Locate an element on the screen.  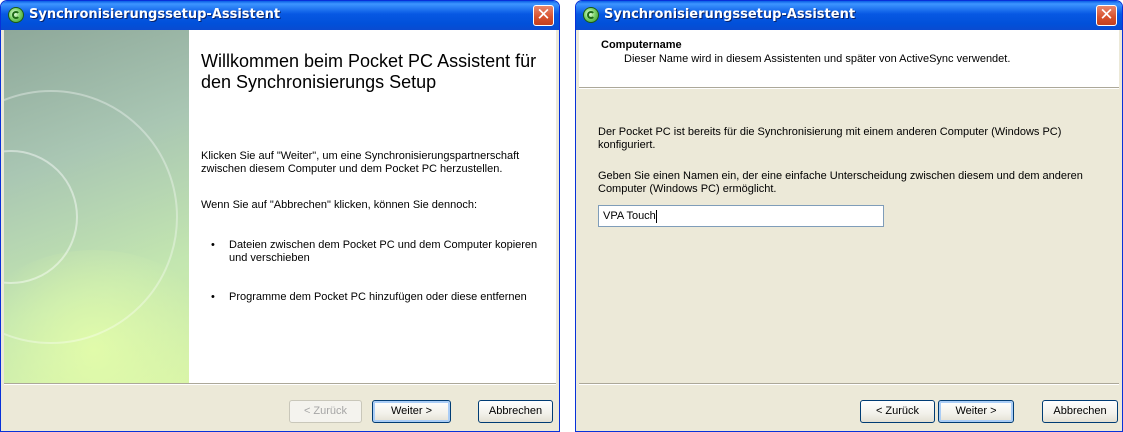
section-title: Computername is located at coordinates (641, 45).